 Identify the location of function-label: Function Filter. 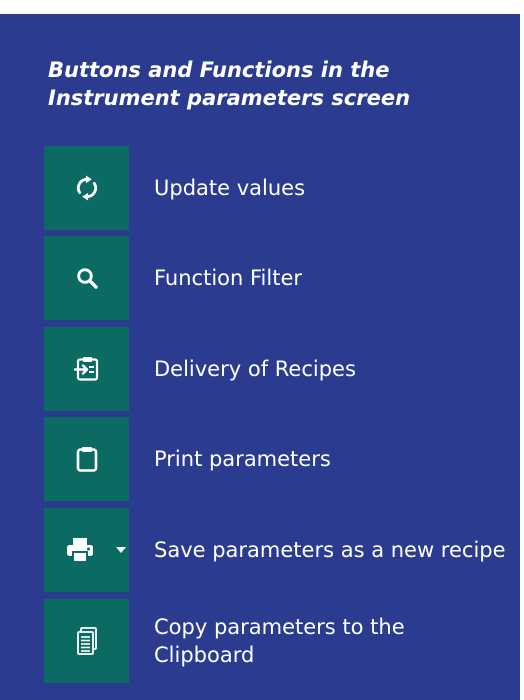
(228, 278).